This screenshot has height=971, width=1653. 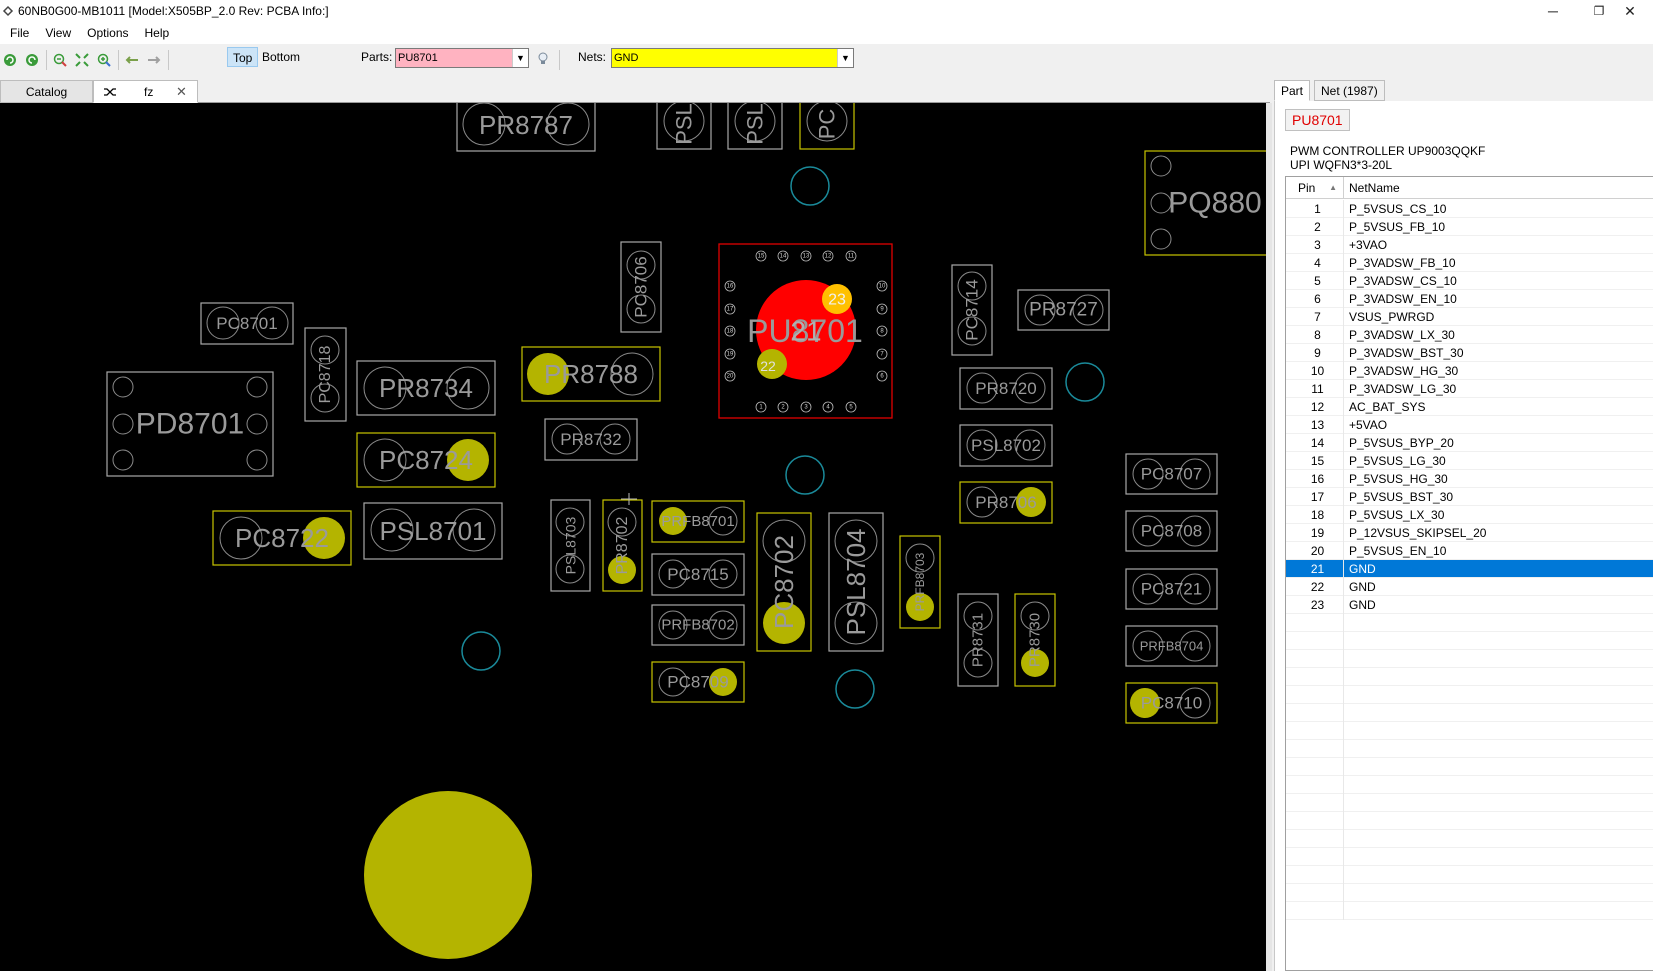 What do you see at coordinates (698, 521) in the screenshot?
I see `component-prfb8701: PRFB8701` at bounding box center [698, 521].